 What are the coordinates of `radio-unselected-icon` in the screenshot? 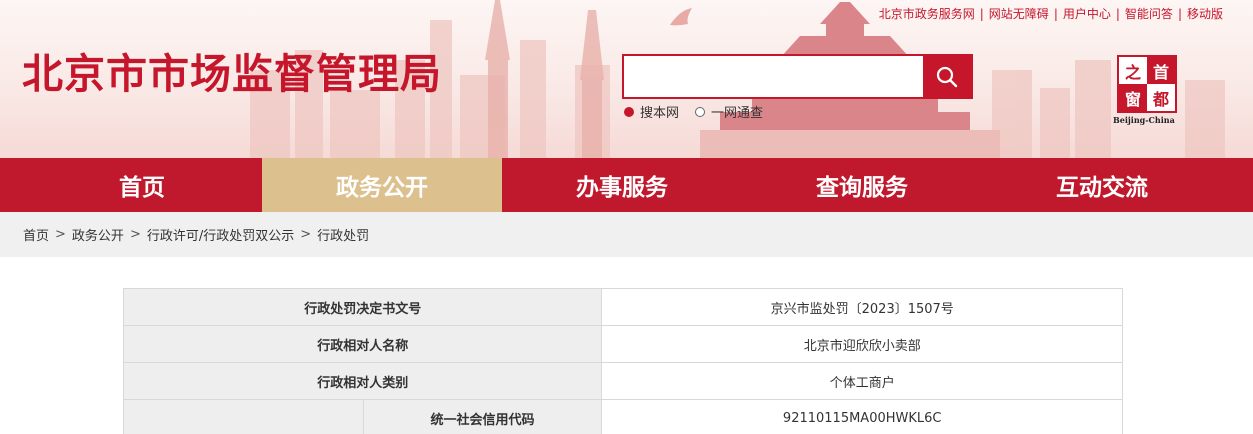 It's located at (700, 111).